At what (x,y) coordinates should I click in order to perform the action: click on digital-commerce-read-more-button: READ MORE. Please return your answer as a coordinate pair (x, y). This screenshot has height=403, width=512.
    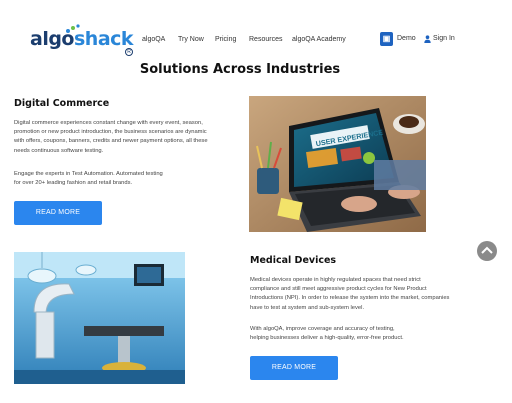
    Looking at the image, I should click on (58, 213).